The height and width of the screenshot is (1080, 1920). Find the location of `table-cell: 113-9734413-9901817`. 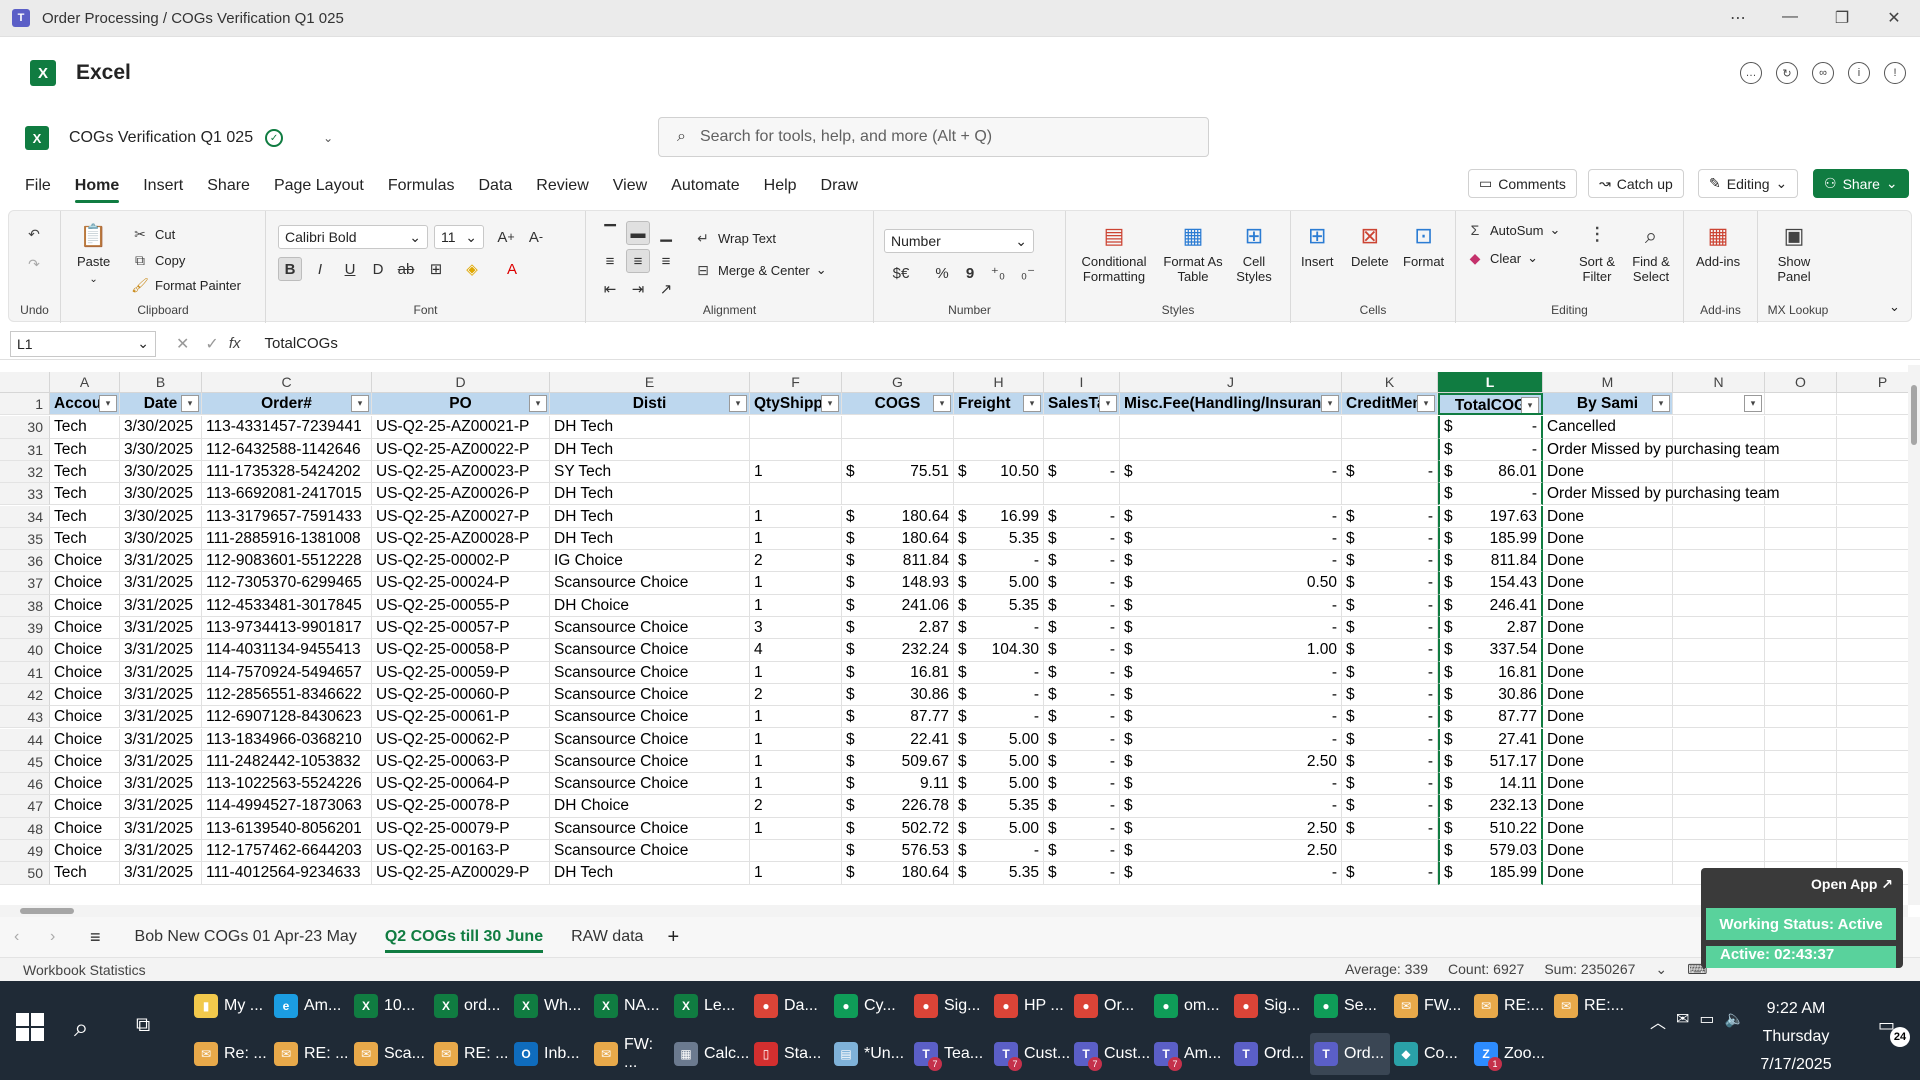

table-cell: 113-9734413-9901817 is located at coordinates (287, 628).